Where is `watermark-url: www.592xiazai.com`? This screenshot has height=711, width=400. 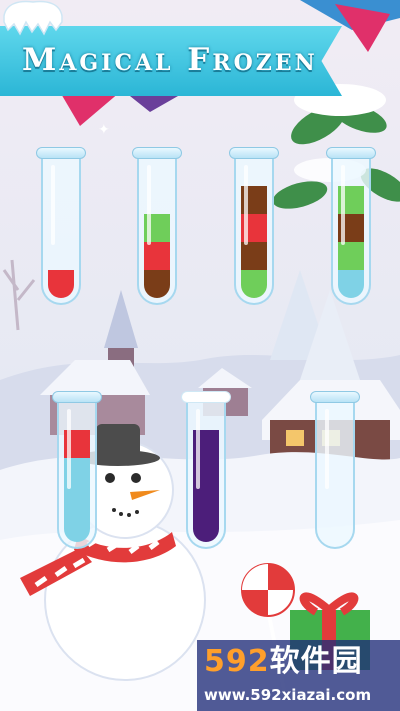 watermark-url: www.592xiazai.com is located at coordinates (288, 695).